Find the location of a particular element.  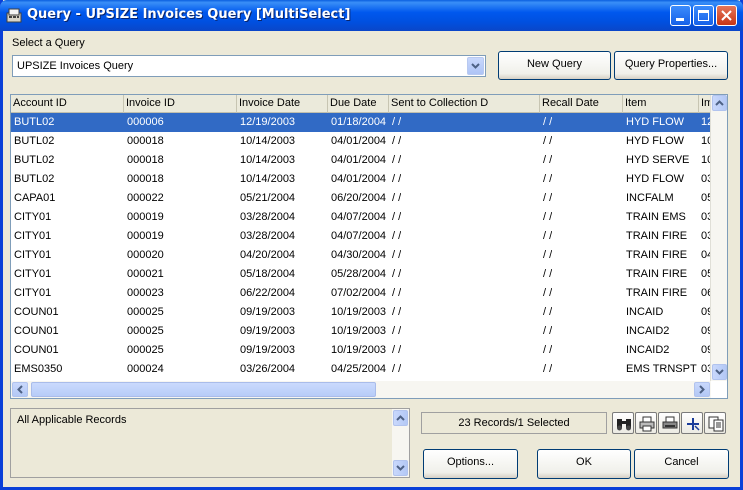

cell-item: INCFALM is located at coordinates (650, 198).